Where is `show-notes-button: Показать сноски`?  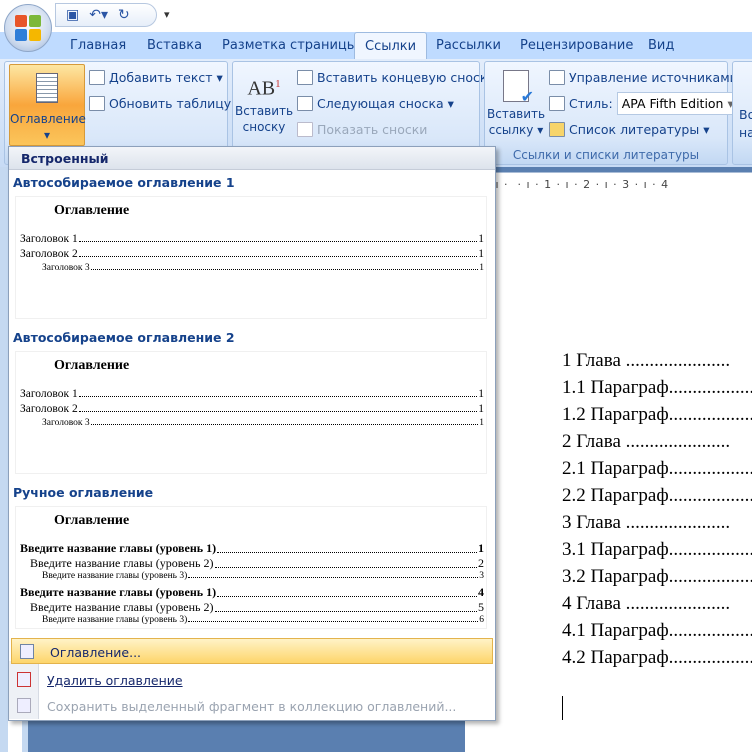 show-notes-button: Показать сноски is located at coordinates (362, 129).